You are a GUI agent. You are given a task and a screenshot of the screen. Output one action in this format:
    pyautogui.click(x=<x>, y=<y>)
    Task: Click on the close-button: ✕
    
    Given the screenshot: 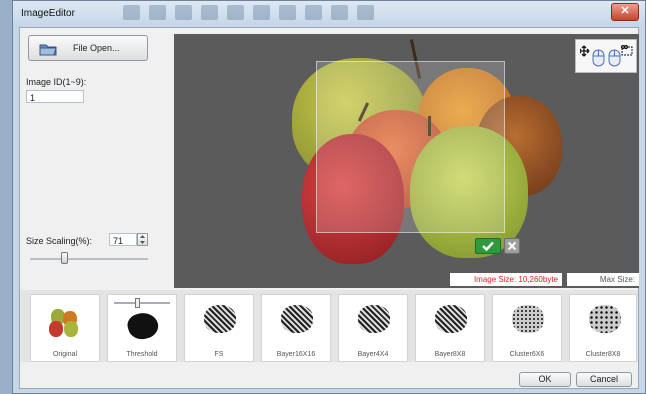 What is the action you would take?
    pyautogui.click(x=625, y=12)
    